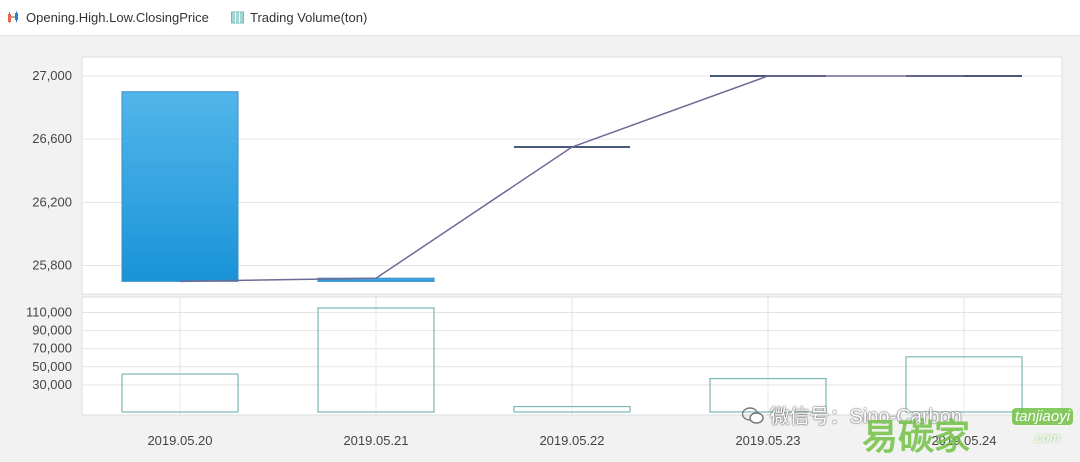 The image size is (1080, 462). Describe the element at coordinates (52, 201) in the screenshot. I see `price-y-tick-label: 26,200` at that location.